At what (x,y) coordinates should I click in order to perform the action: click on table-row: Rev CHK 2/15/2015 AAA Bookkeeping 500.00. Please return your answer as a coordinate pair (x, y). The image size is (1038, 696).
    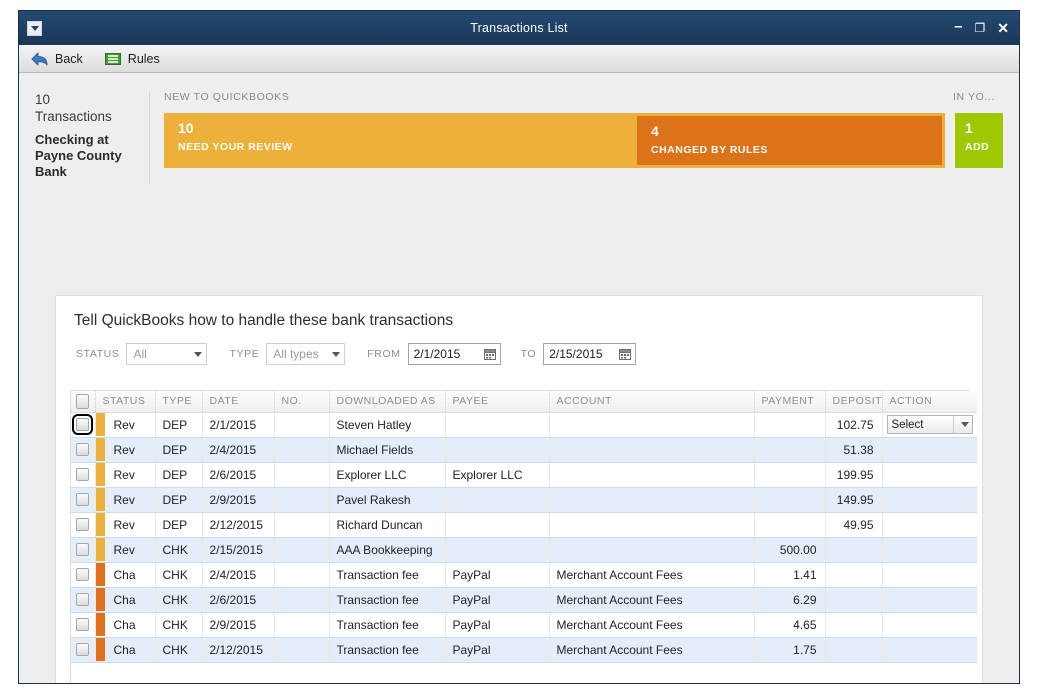
    Looking at the image, I should click on (524, 550).